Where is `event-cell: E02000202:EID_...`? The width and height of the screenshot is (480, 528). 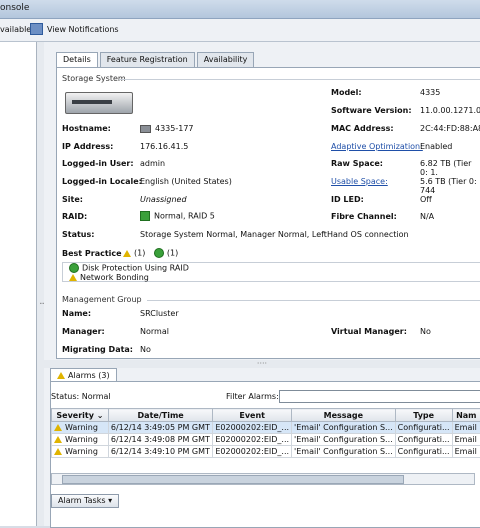 event-cell: E02000202:EID_... is located at coordinates (252, 452).